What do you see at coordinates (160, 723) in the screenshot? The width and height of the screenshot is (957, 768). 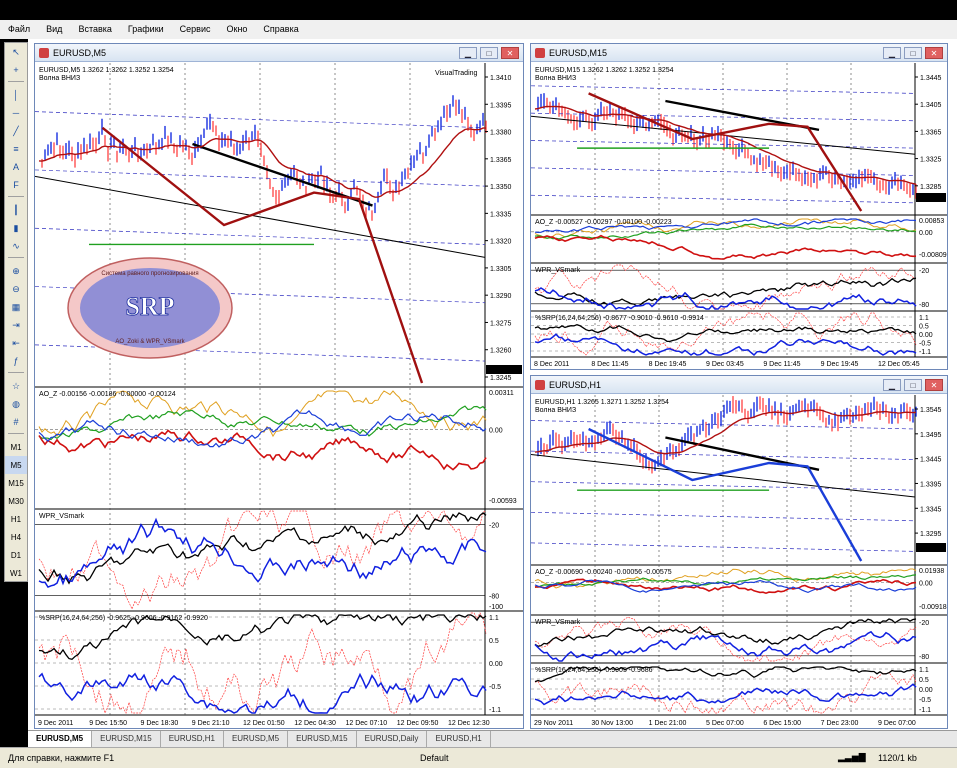 I see `time-axis-label: 9 Dec 18:30` at bounding box center [160, 723].